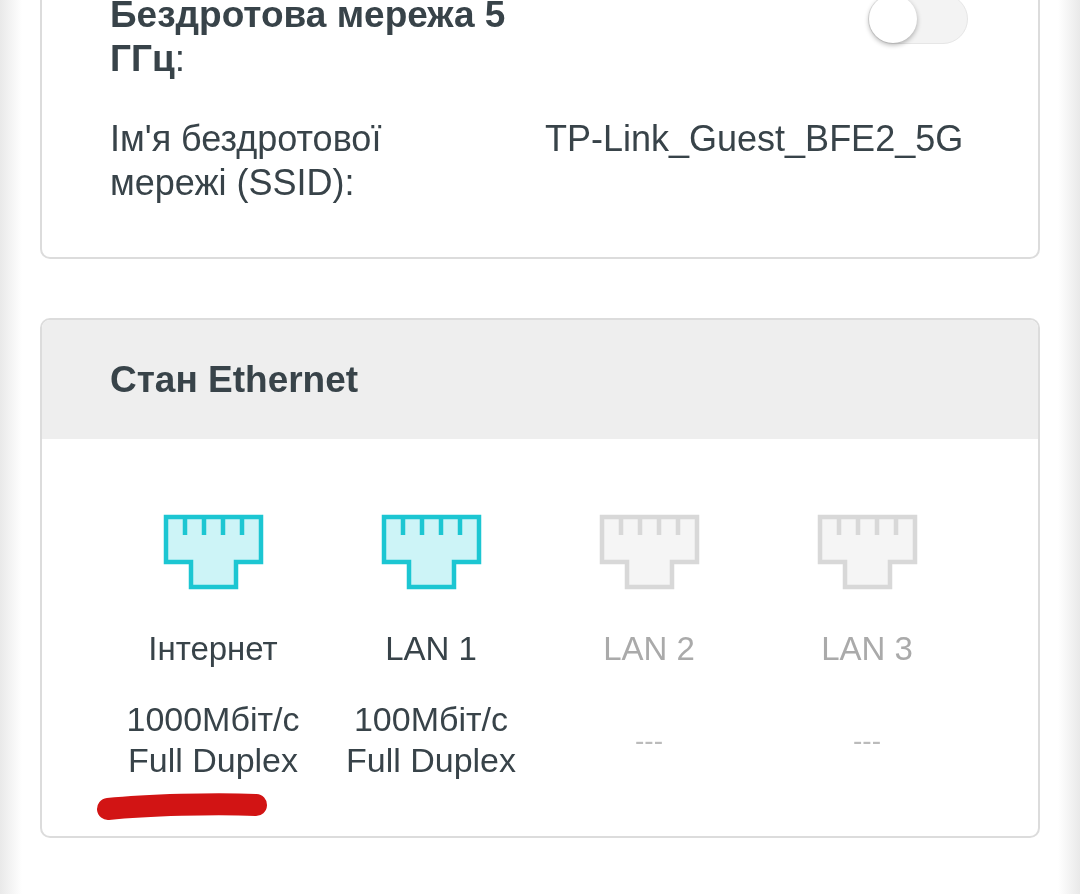 The image size is (1080, 894). I want to click on port-label: LAN 3, so click(867, 649).